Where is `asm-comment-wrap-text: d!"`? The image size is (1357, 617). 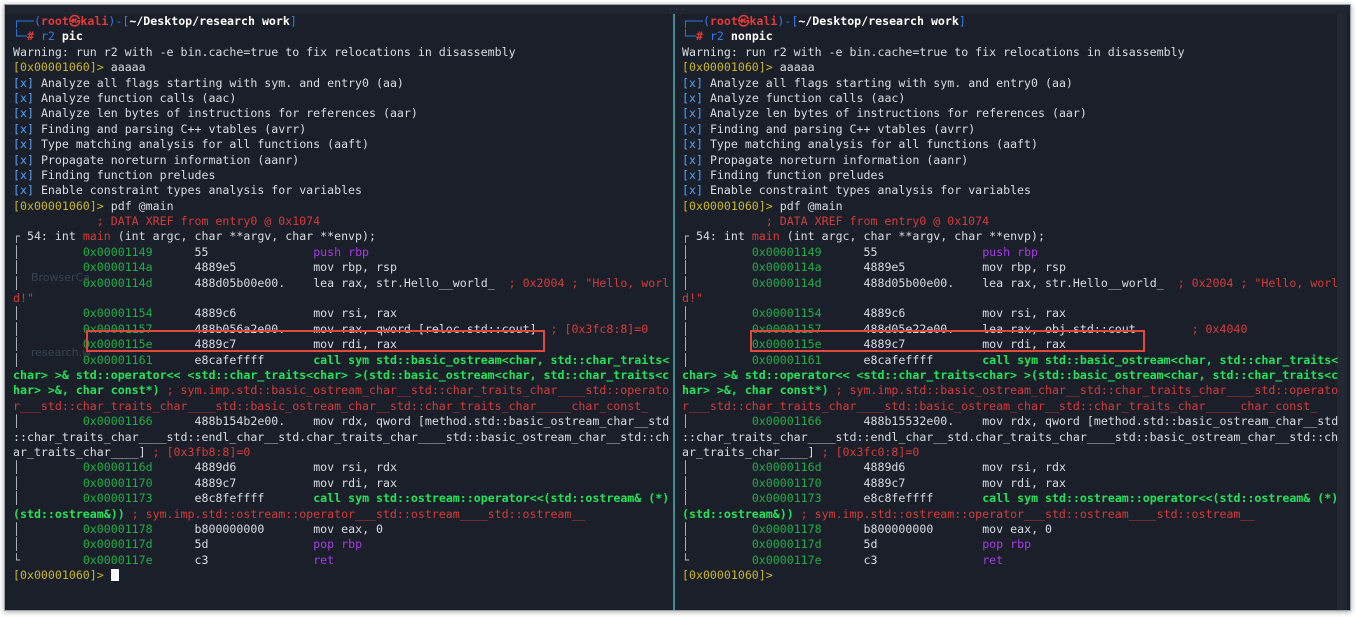 asm-comment-wrap-text: d!" is located at coordinates (23, 298).